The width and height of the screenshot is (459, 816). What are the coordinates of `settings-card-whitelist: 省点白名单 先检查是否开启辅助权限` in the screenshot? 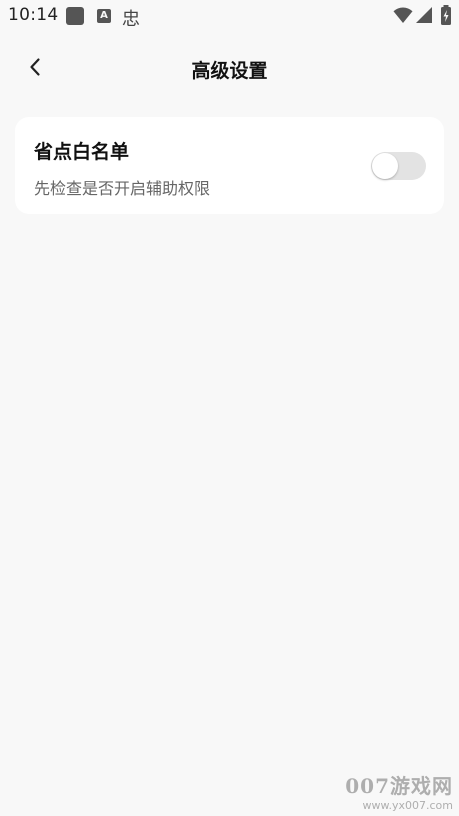 It's located at (229, 165).